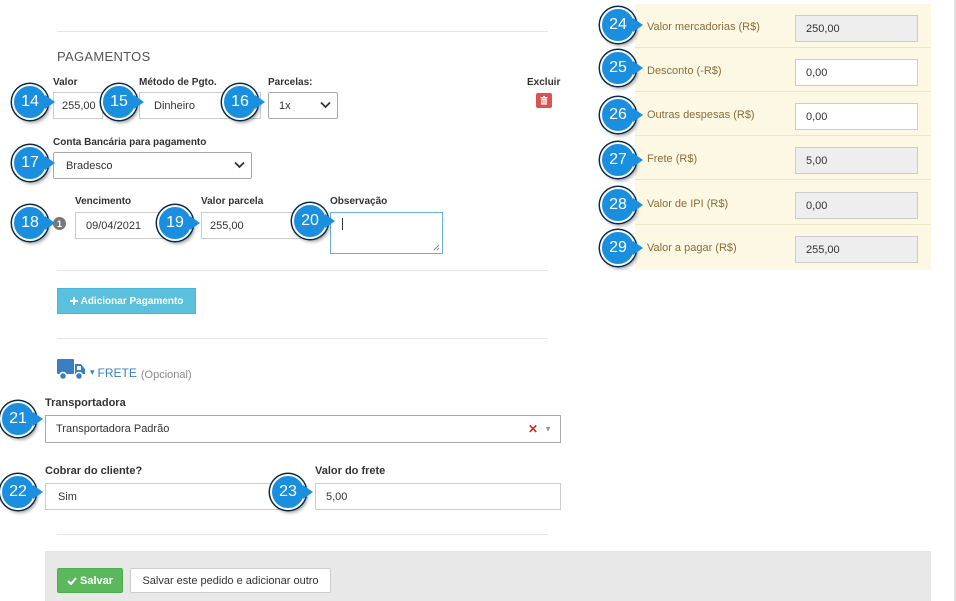 The image size is (956, 601). What do you see at coordinates (436, 247) in the screenshot?
I see `resize-handle-icon` at bounding box center [436, 247].